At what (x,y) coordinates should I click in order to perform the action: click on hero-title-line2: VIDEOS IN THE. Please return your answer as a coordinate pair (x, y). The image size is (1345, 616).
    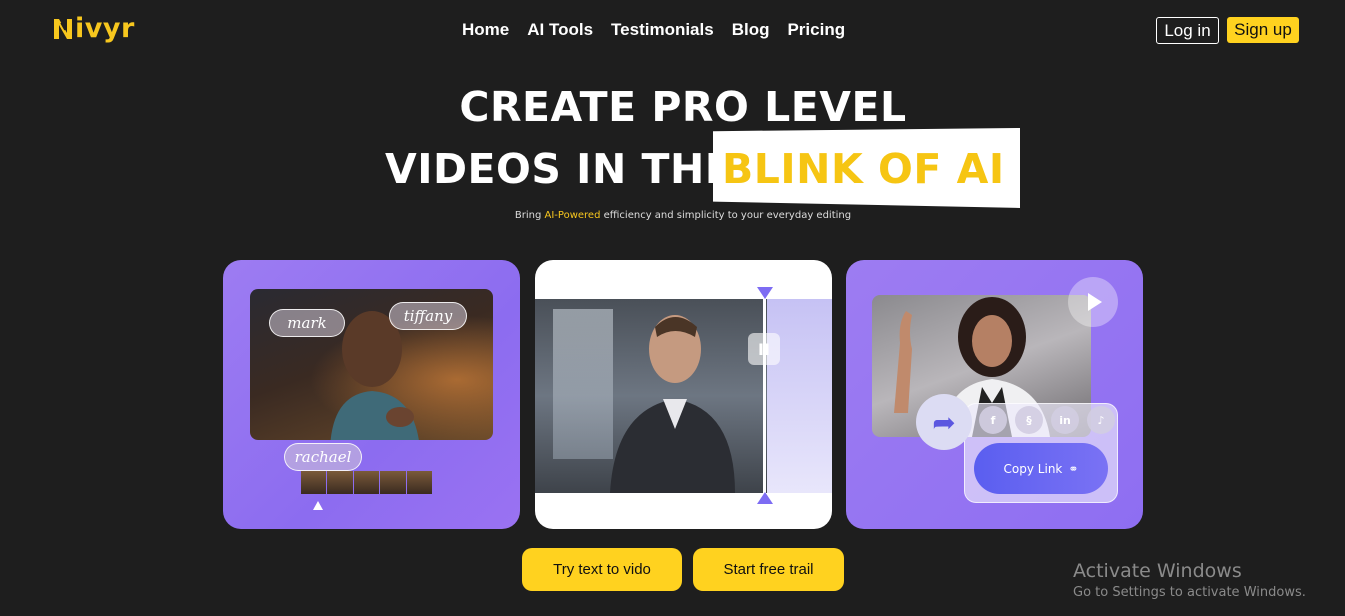
    Looking at the image, I should click on (559, 169).